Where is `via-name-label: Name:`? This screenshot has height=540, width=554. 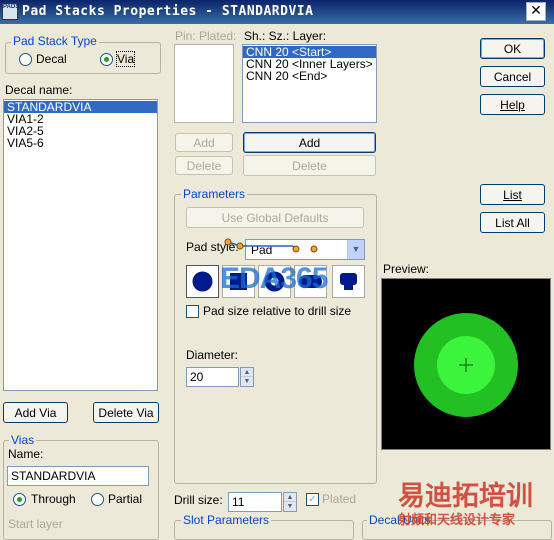 via-name-label: Name: is located at coordinates (26, 454).